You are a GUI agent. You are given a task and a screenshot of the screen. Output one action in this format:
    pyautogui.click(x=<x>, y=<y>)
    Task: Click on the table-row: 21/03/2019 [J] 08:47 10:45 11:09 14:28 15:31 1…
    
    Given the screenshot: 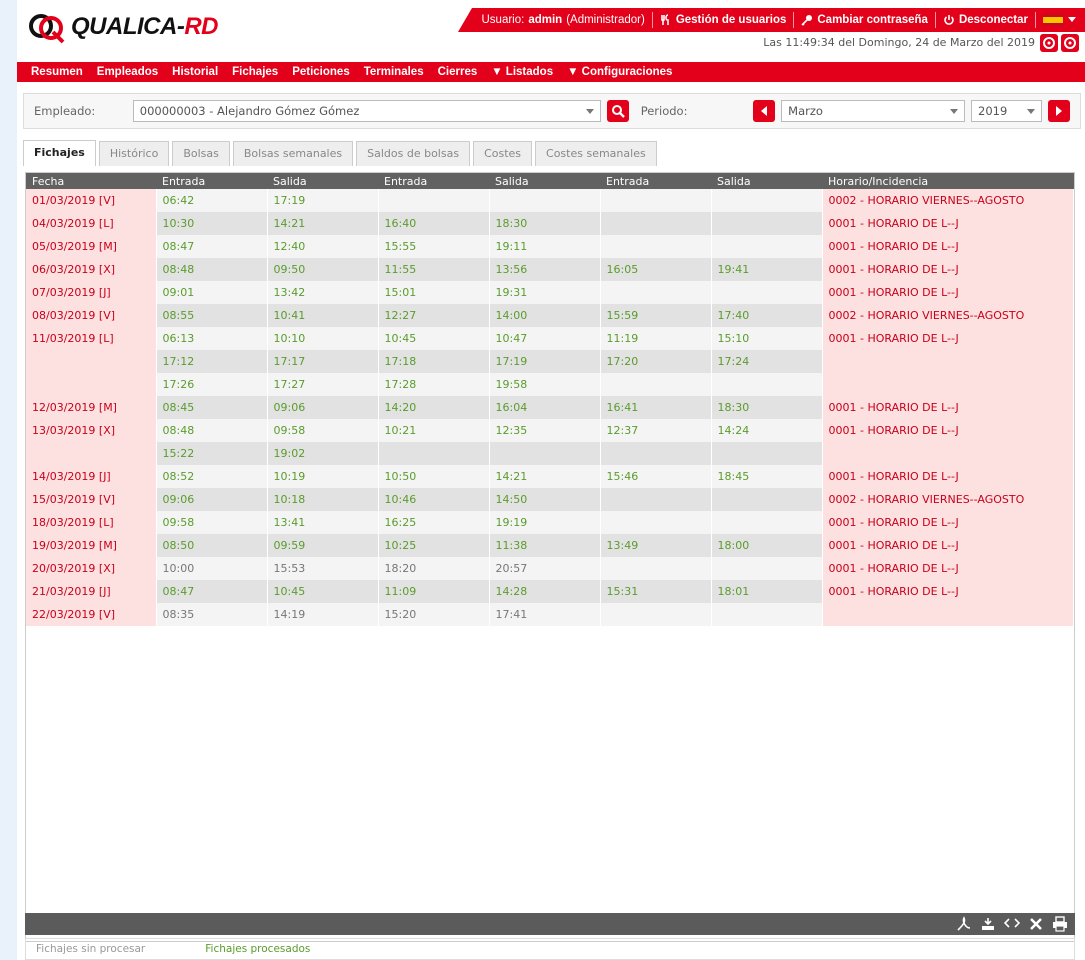 What is the action you would take?
    pyautogui.click(x=550, y=591)
    